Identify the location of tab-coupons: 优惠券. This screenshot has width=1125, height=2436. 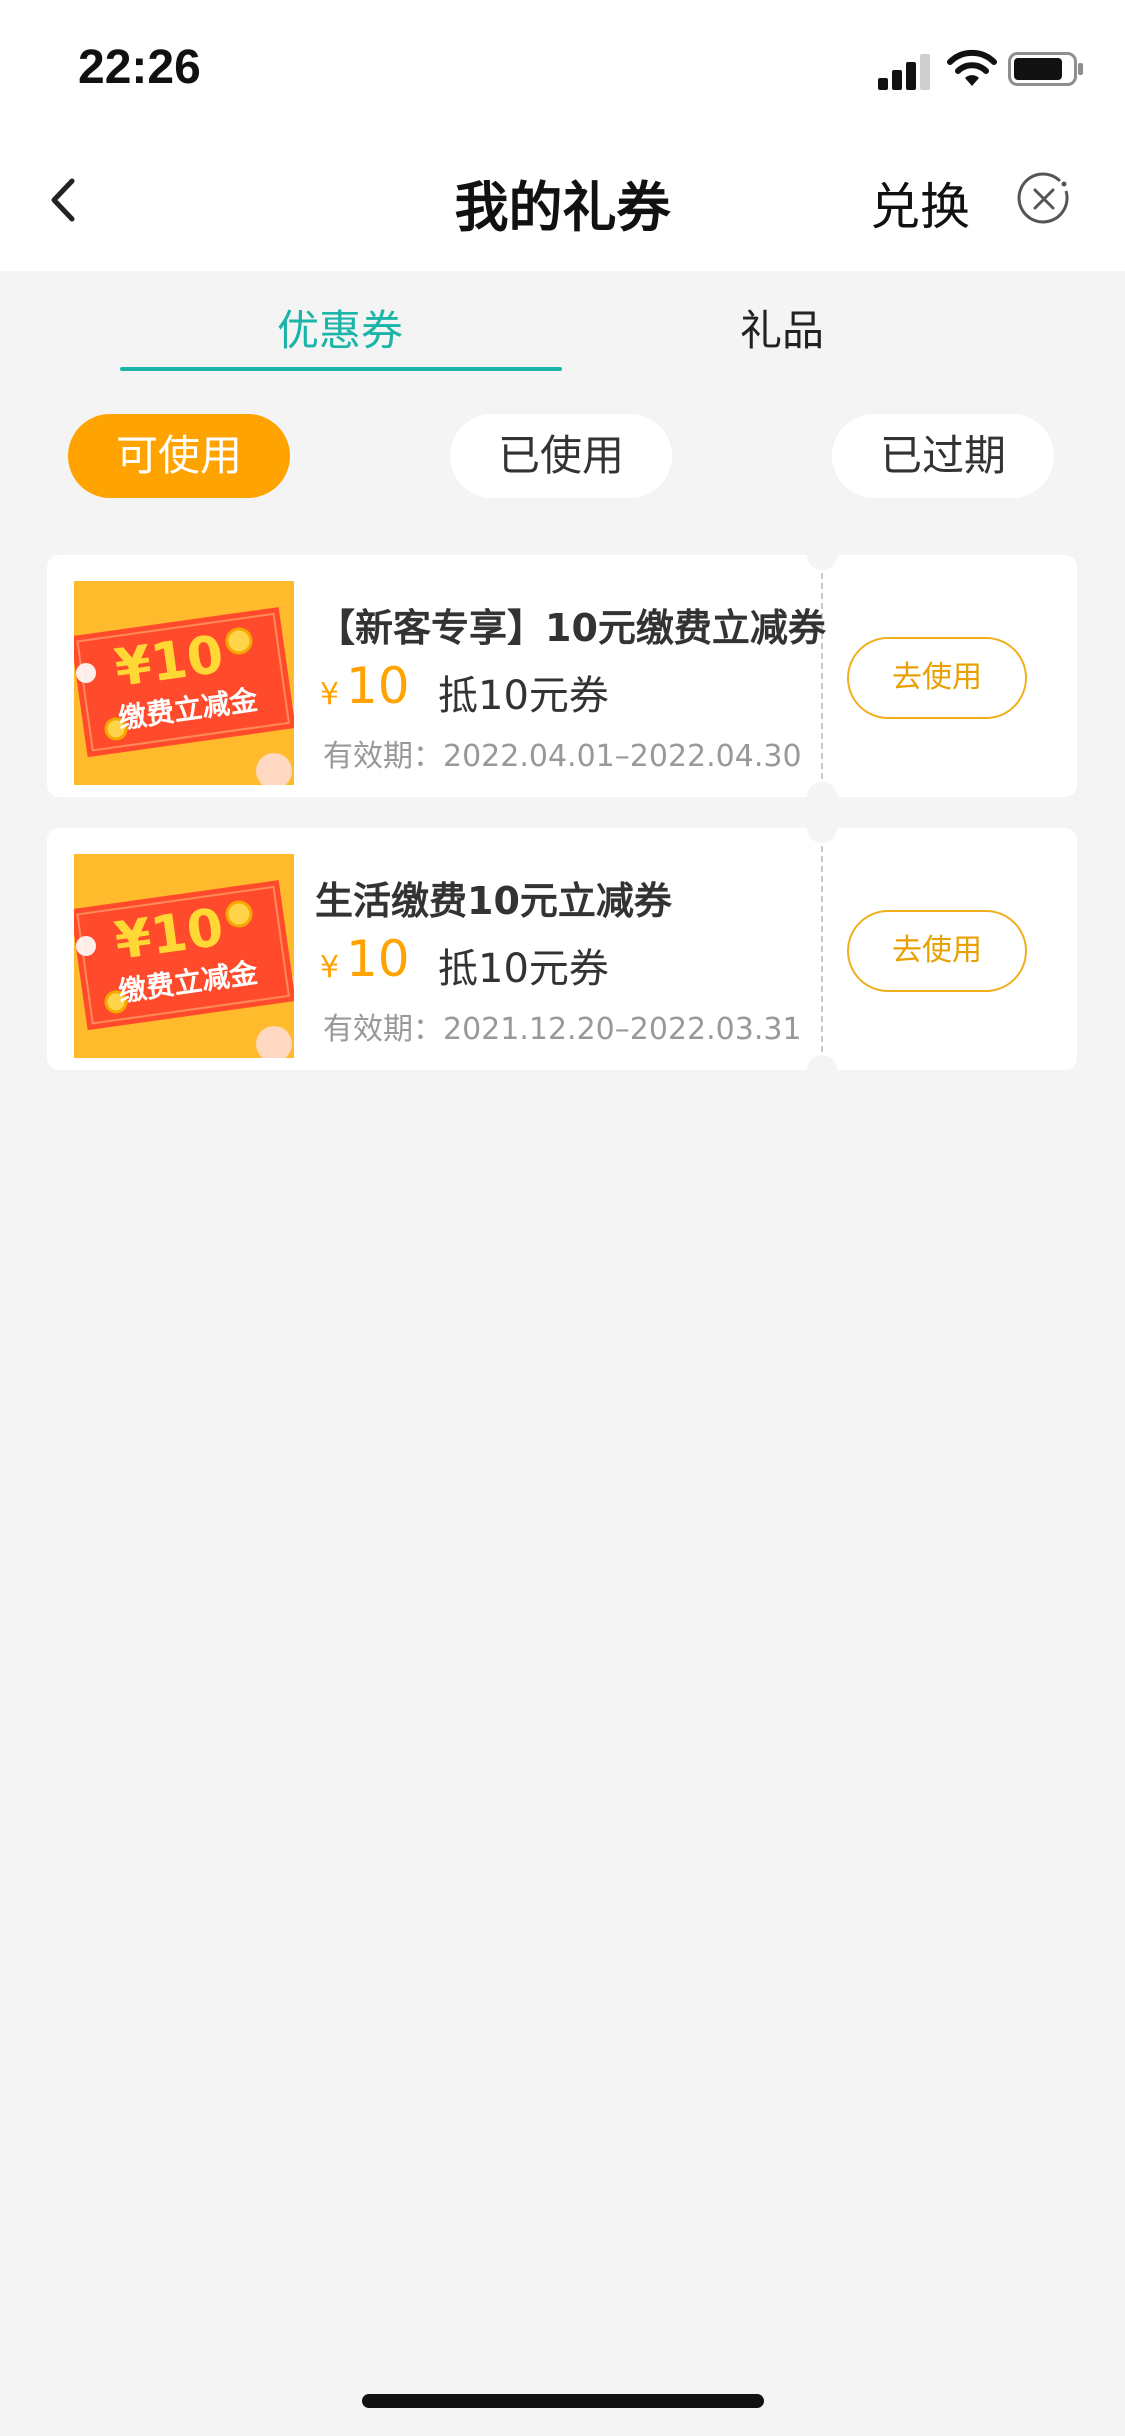
(340, 327).